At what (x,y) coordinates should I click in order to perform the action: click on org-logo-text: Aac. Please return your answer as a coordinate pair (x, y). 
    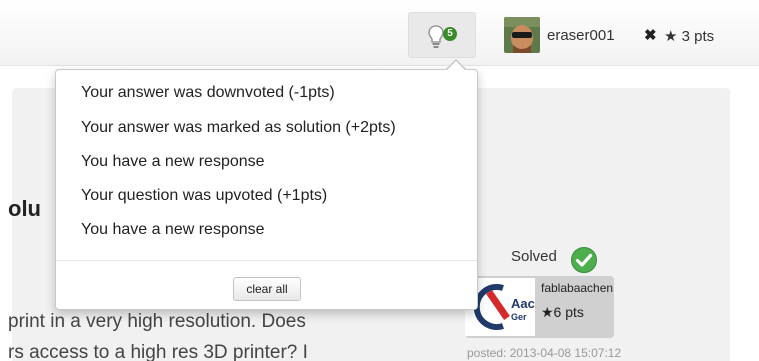
    Looking at the image, I should click on (523, 303).